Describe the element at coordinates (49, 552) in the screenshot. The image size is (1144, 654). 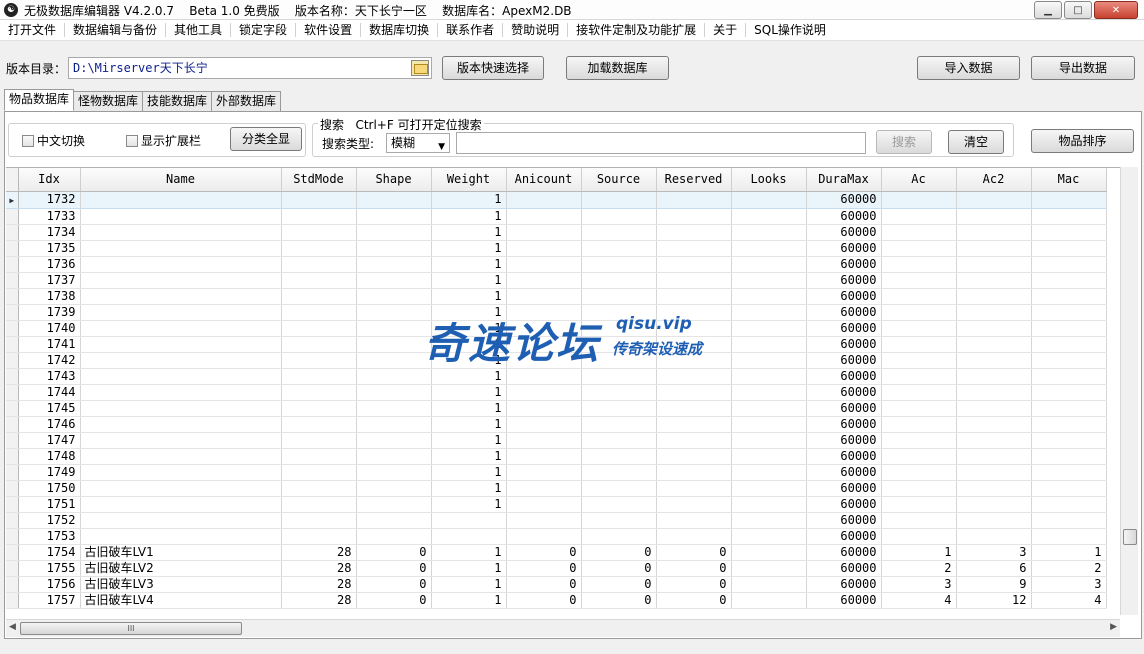
I see `cell-idx: 1754` at that location.